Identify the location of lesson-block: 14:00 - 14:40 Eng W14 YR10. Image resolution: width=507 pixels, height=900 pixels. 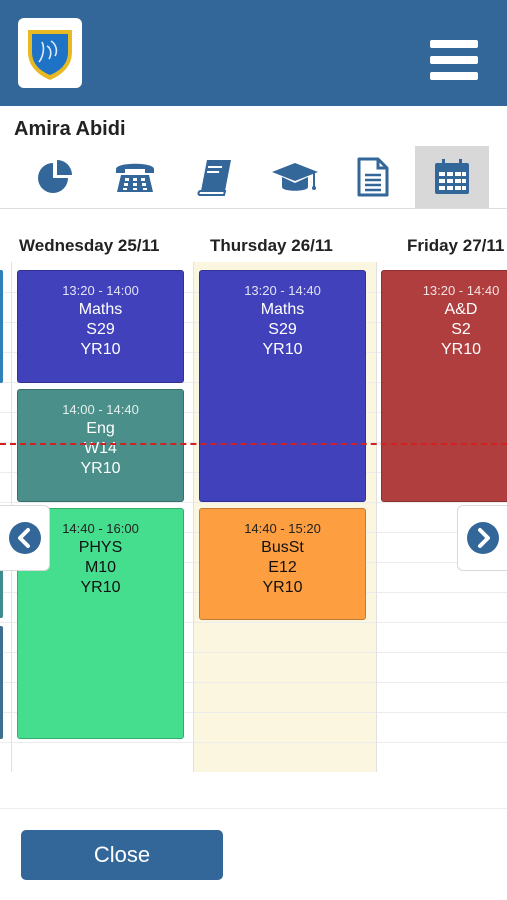
(100, 445).